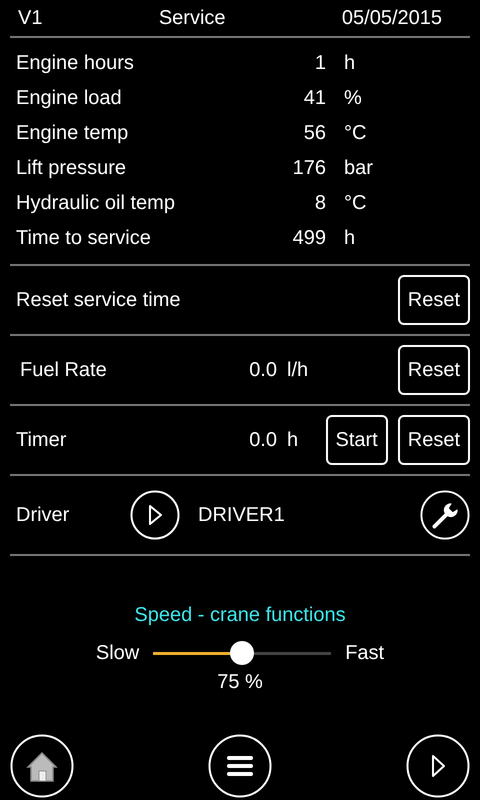 This screenshot has height=800, width=480. Describe the element at coordinates (43, 515) in the screenshot. I see `driver-label: Driver` at that location.